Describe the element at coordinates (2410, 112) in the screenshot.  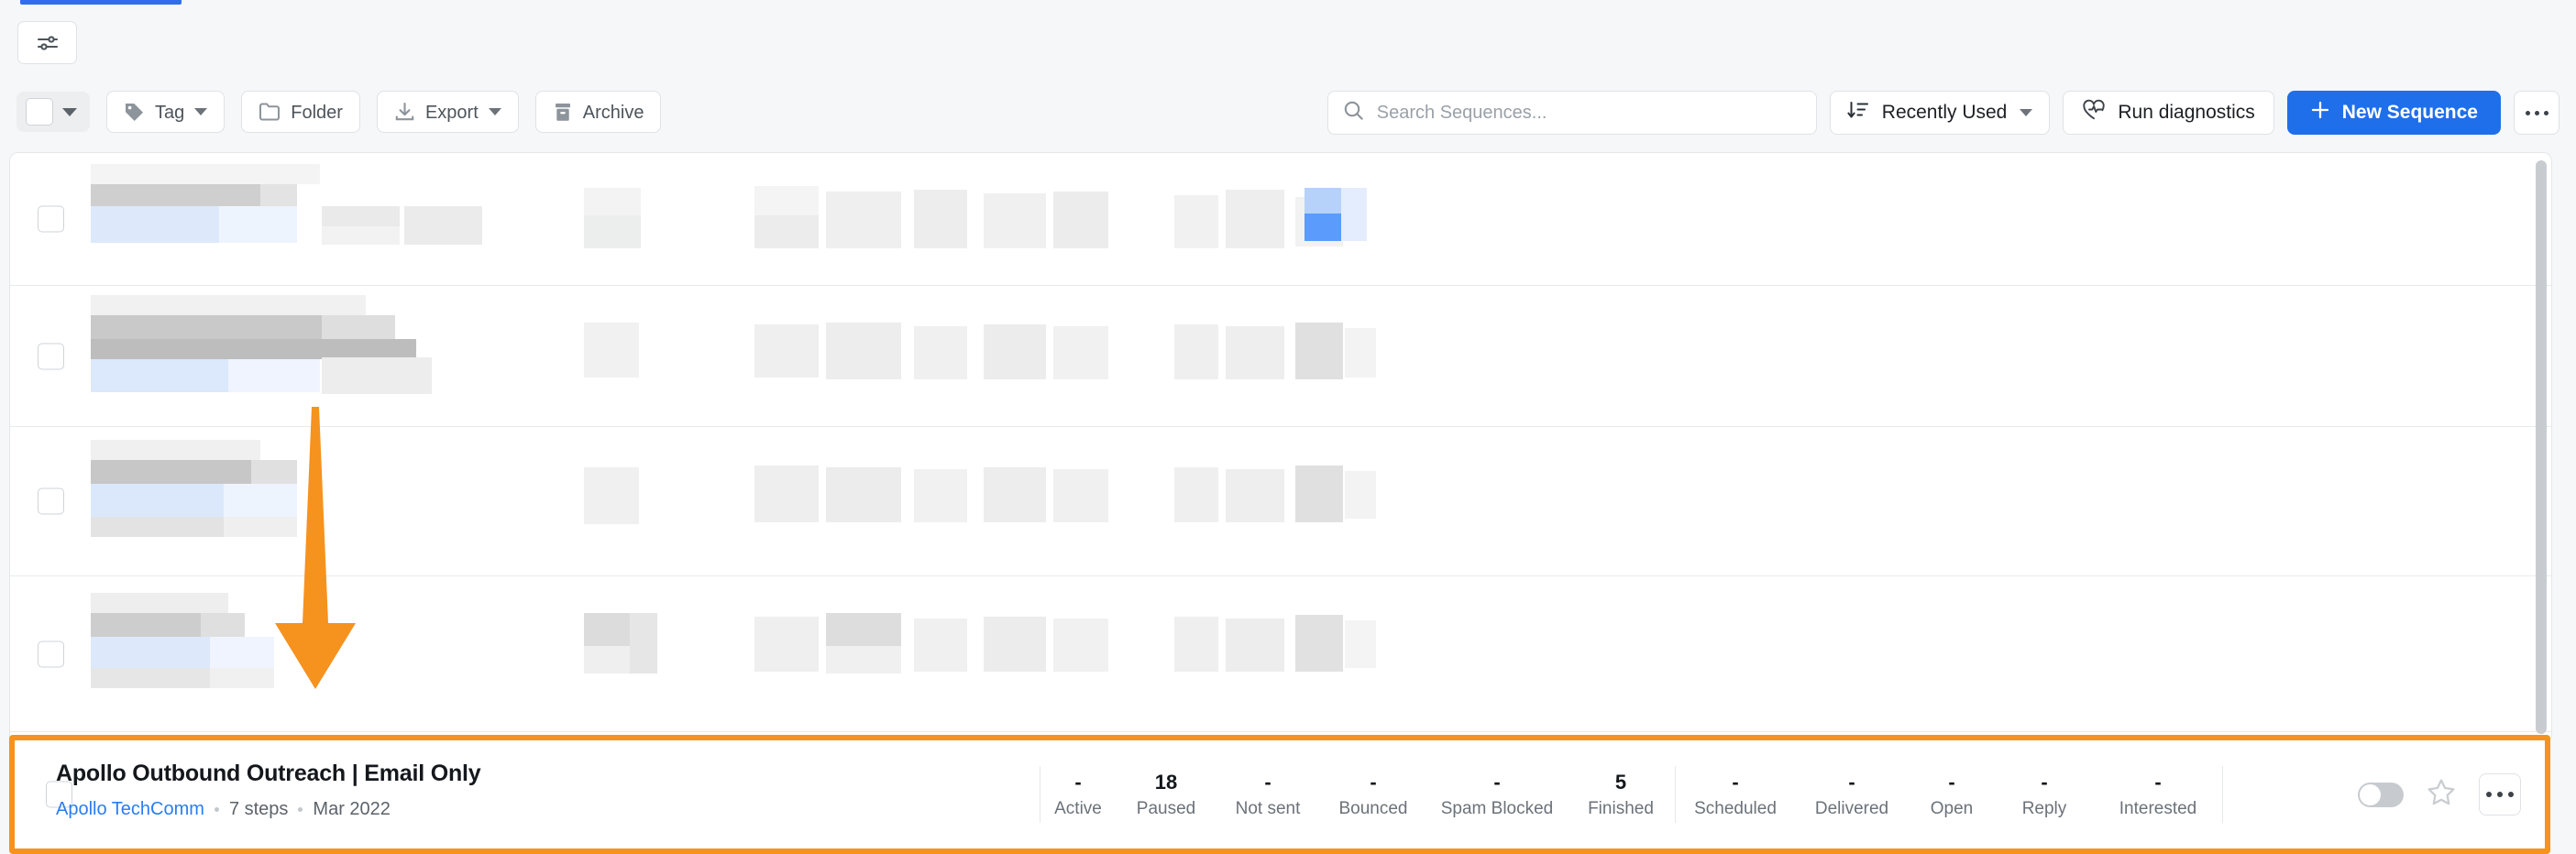
I see `new-sequence-label: New Sequence` at that location.